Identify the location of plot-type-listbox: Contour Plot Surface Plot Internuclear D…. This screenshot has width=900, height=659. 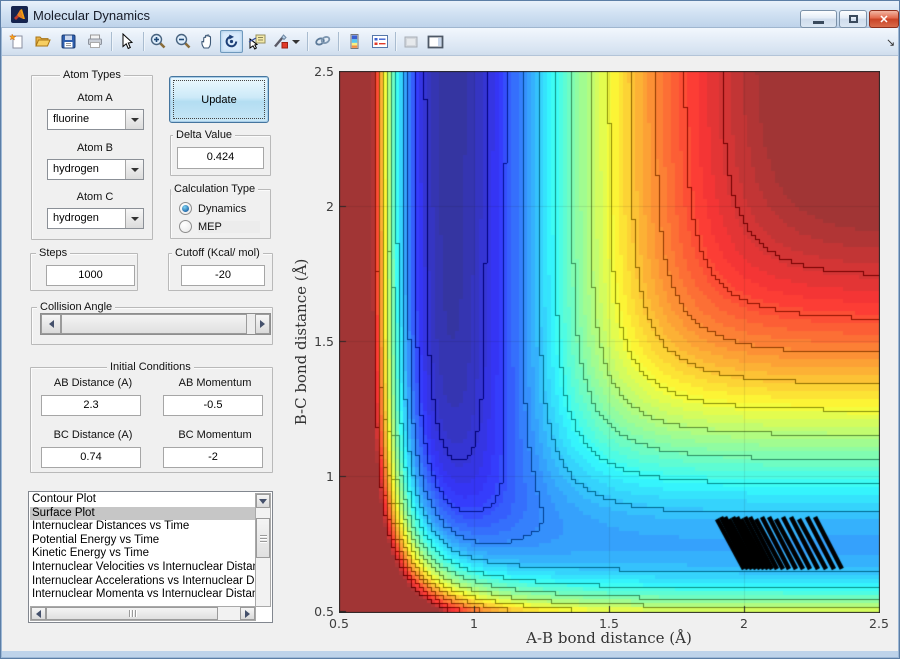
(150, 557).